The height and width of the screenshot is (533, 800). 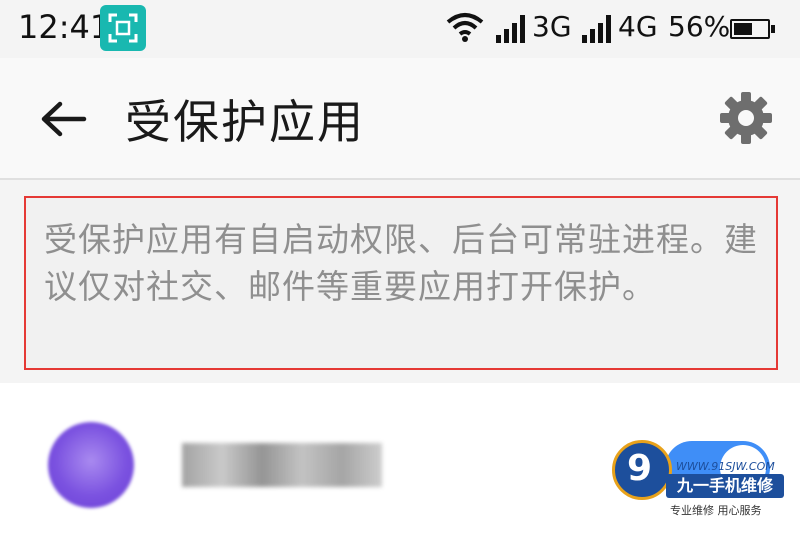 What do you see at coordinates (552, 26) in the screenshot?
I see `network-3g-label: 3G` at bounding box center [552, 26].